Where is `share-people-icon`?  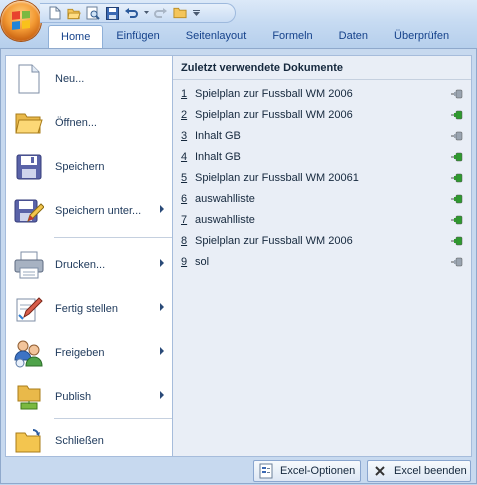
share-people-icon is located at coordinates (29, 353).